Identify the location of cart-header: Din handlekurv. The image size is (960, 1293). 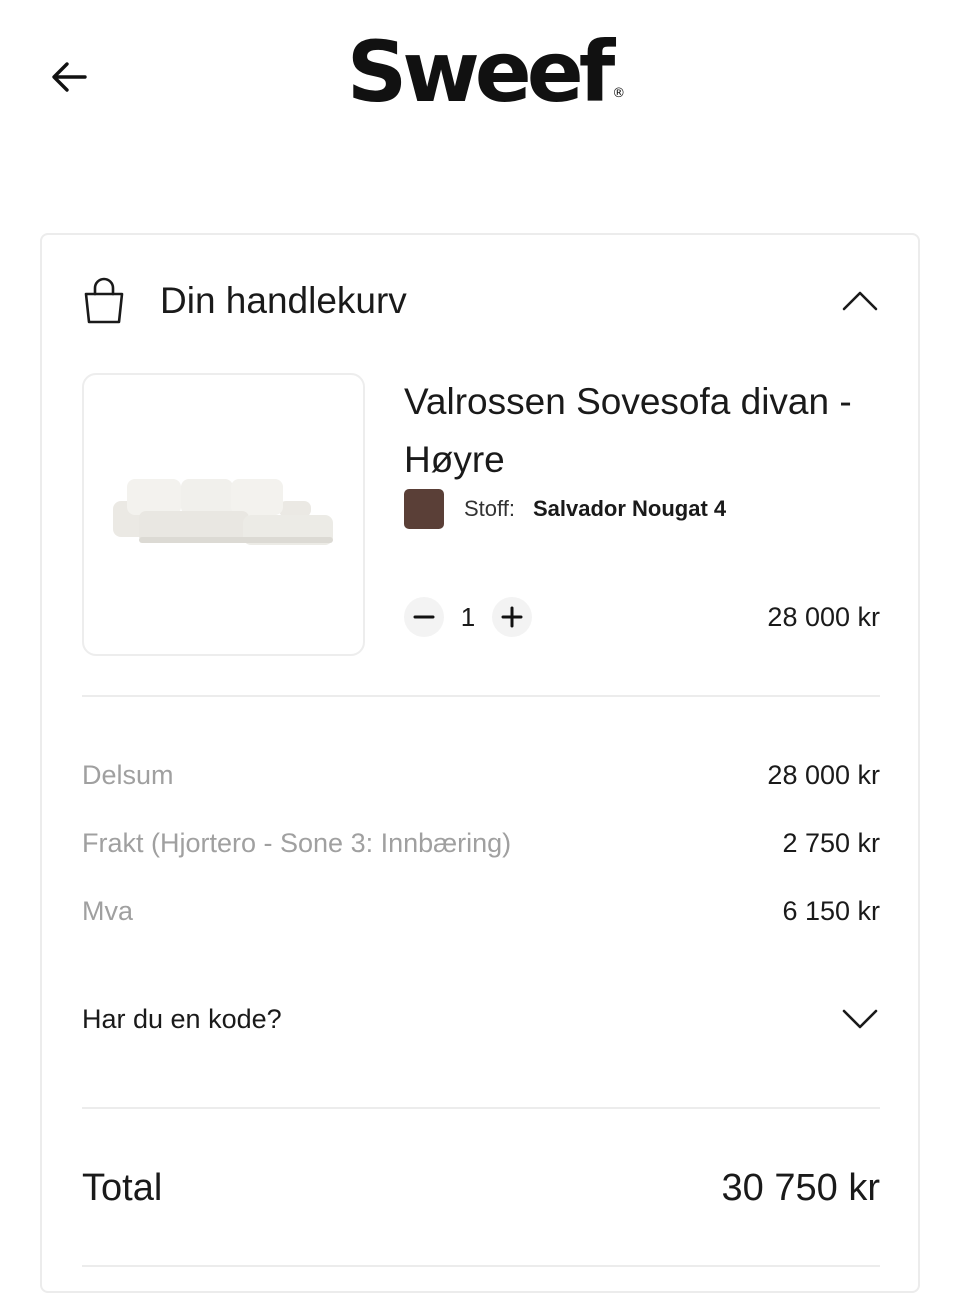
(482, 301).